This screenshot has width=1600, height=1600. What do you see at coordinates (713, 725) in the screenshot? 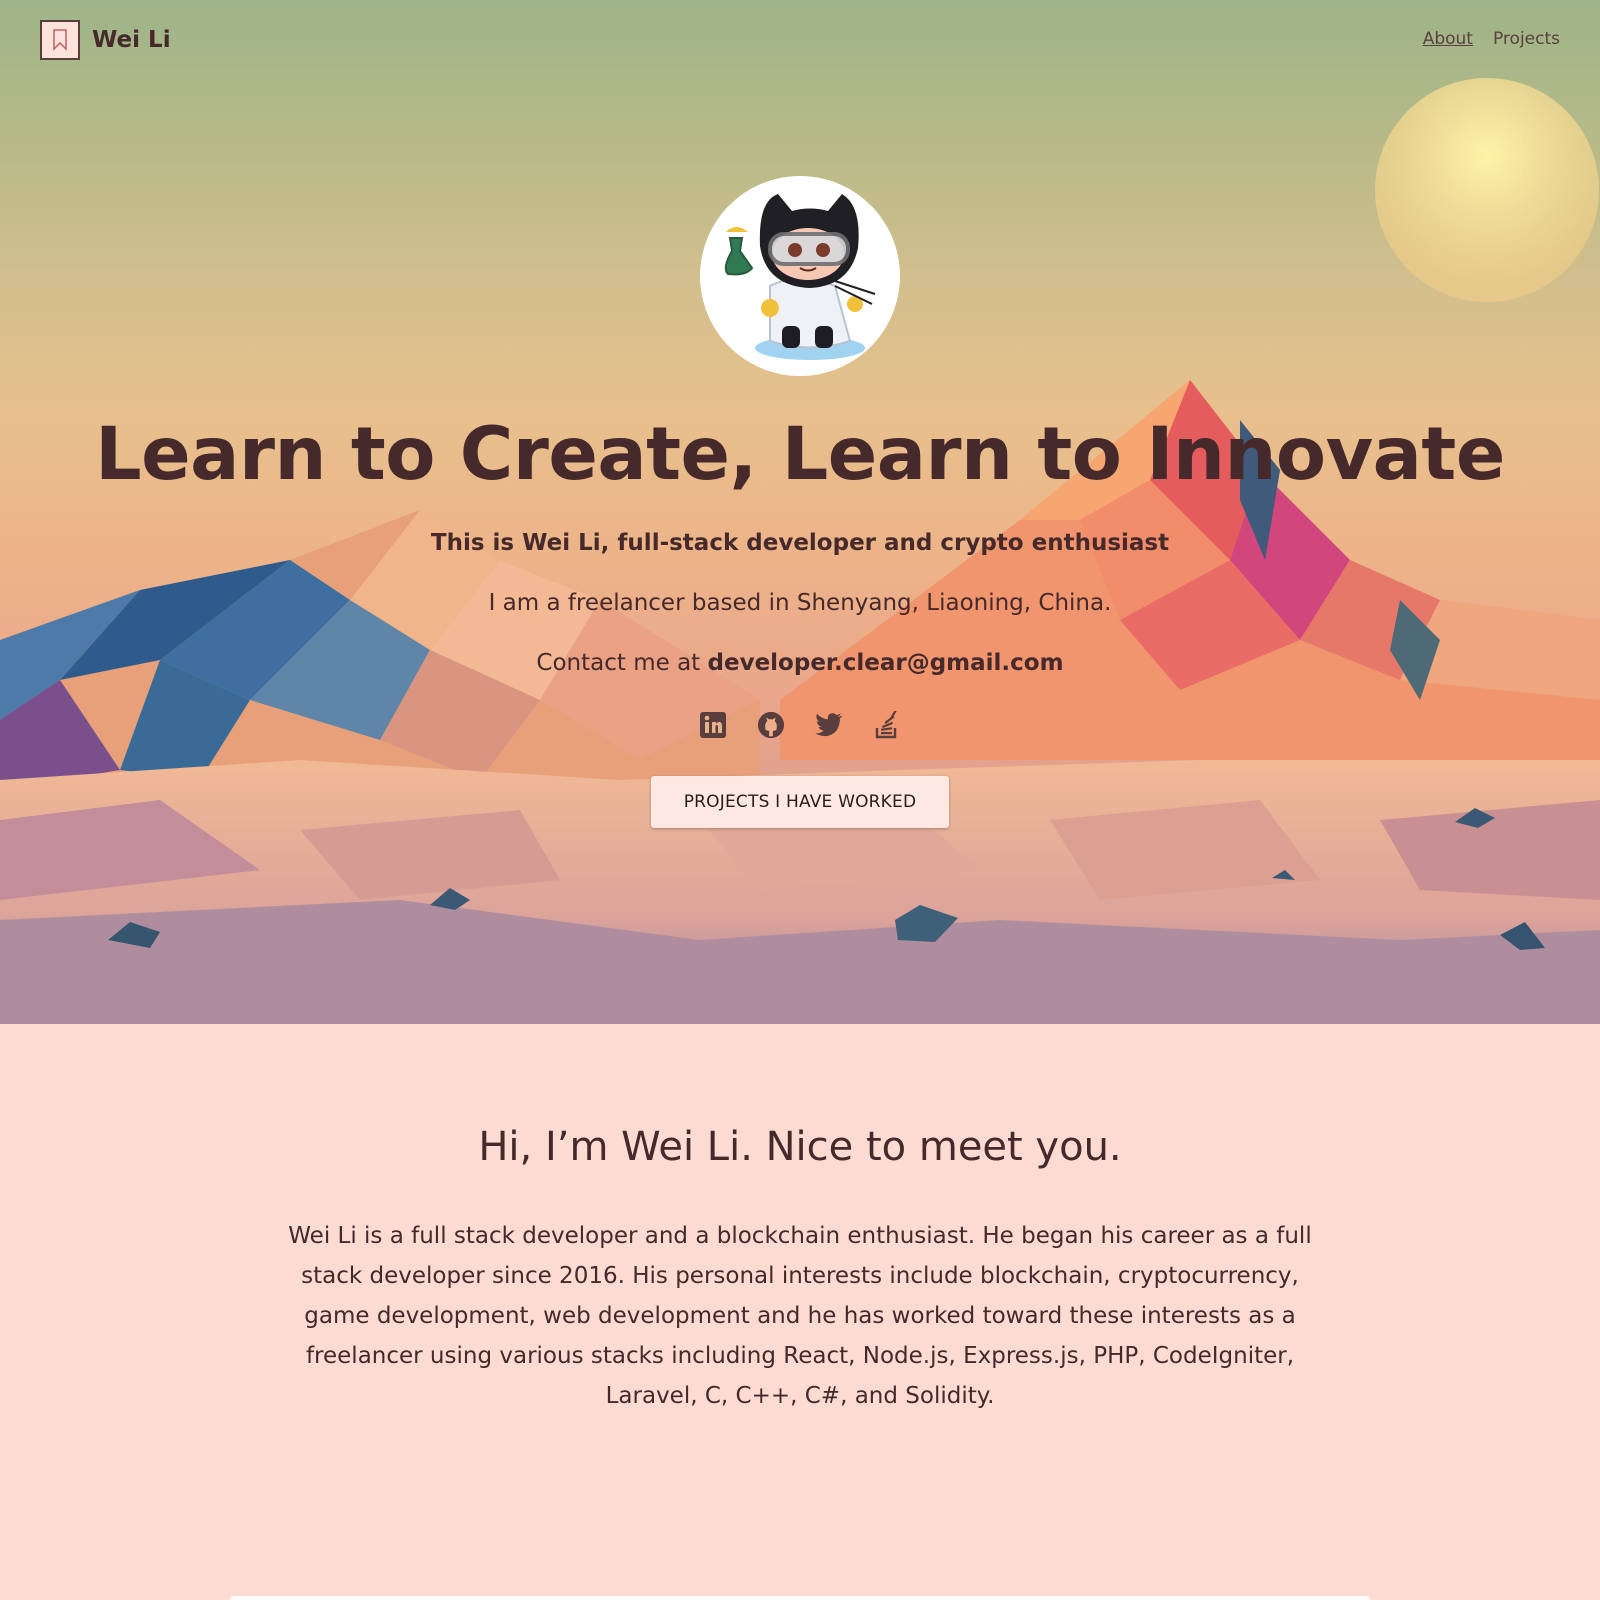
I see `linkedin-icon` at bounding box center [713, 725].